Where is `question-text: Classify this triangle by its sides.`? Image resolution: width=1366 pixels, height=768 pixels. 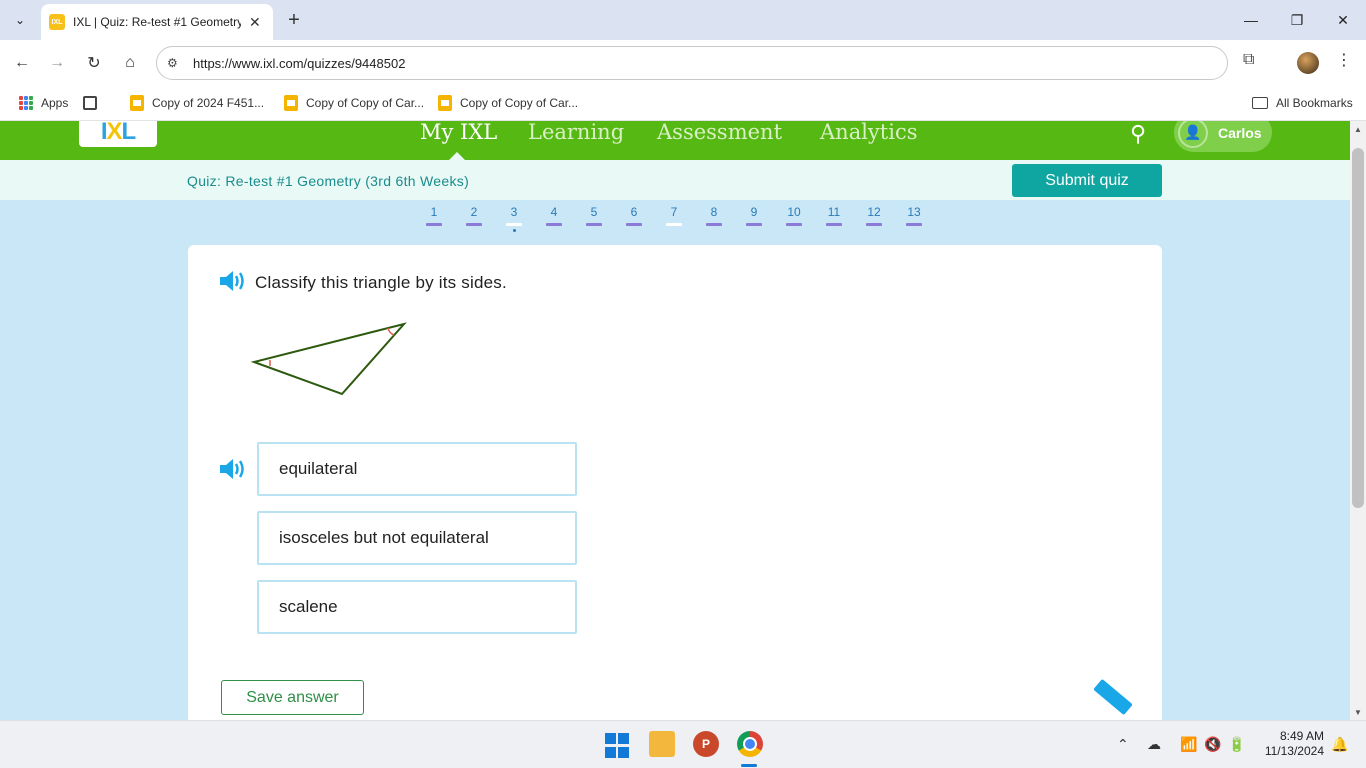
question-text: Classify this triangle by its sides. is located at coordinates (381, 282).